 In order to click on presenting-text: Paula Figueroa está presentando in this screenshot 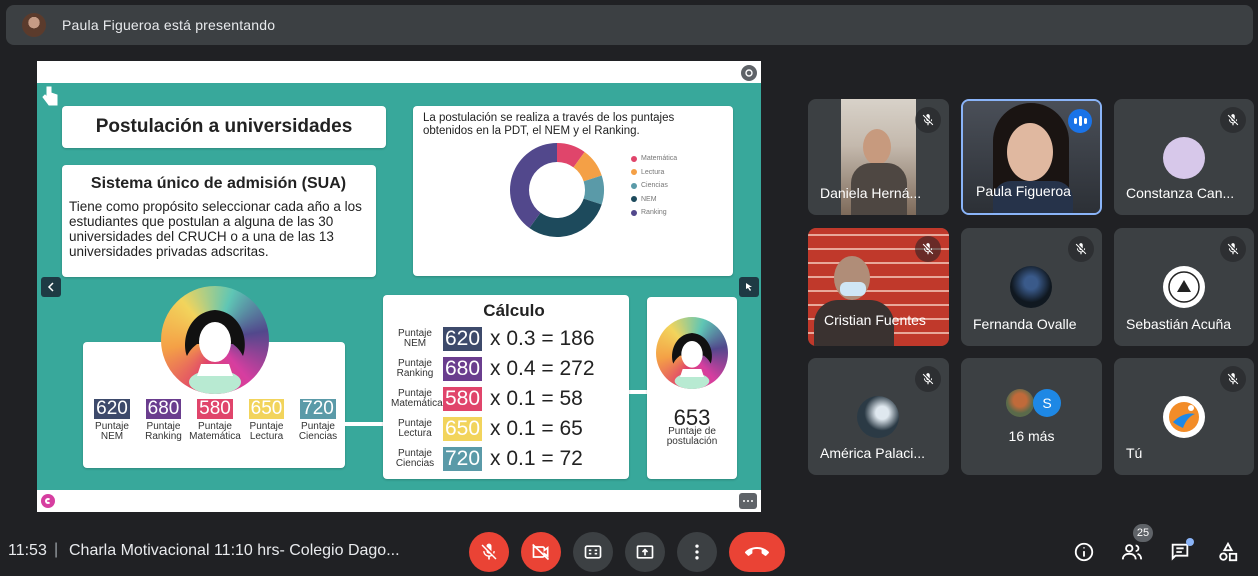, I will do `click(169, 25)`.